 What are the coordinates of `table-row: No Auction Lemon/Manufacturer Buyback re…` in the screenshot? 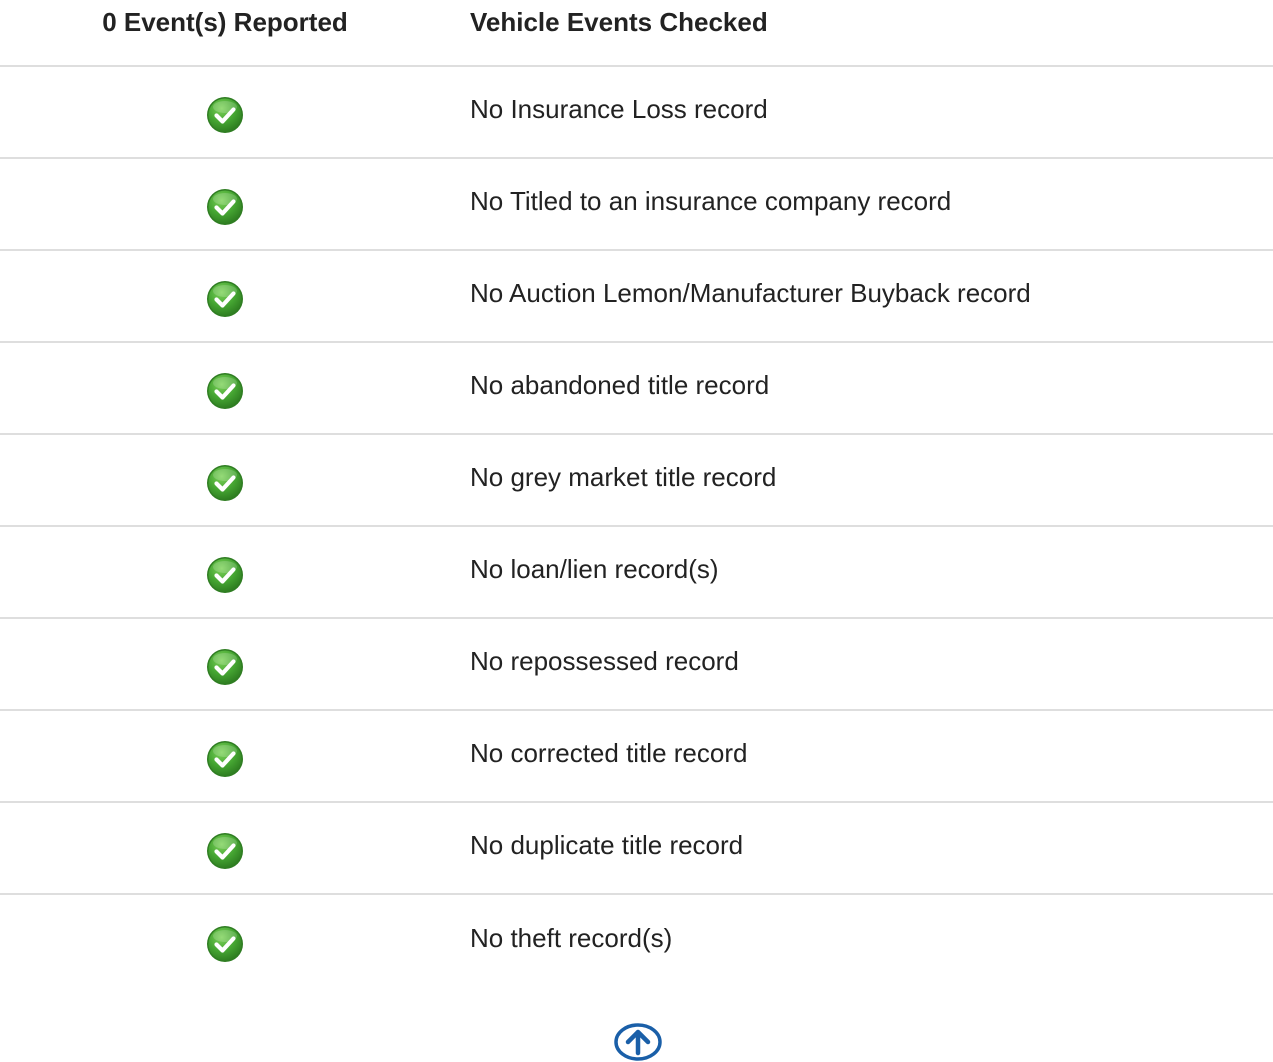 It's located at (636, 297).